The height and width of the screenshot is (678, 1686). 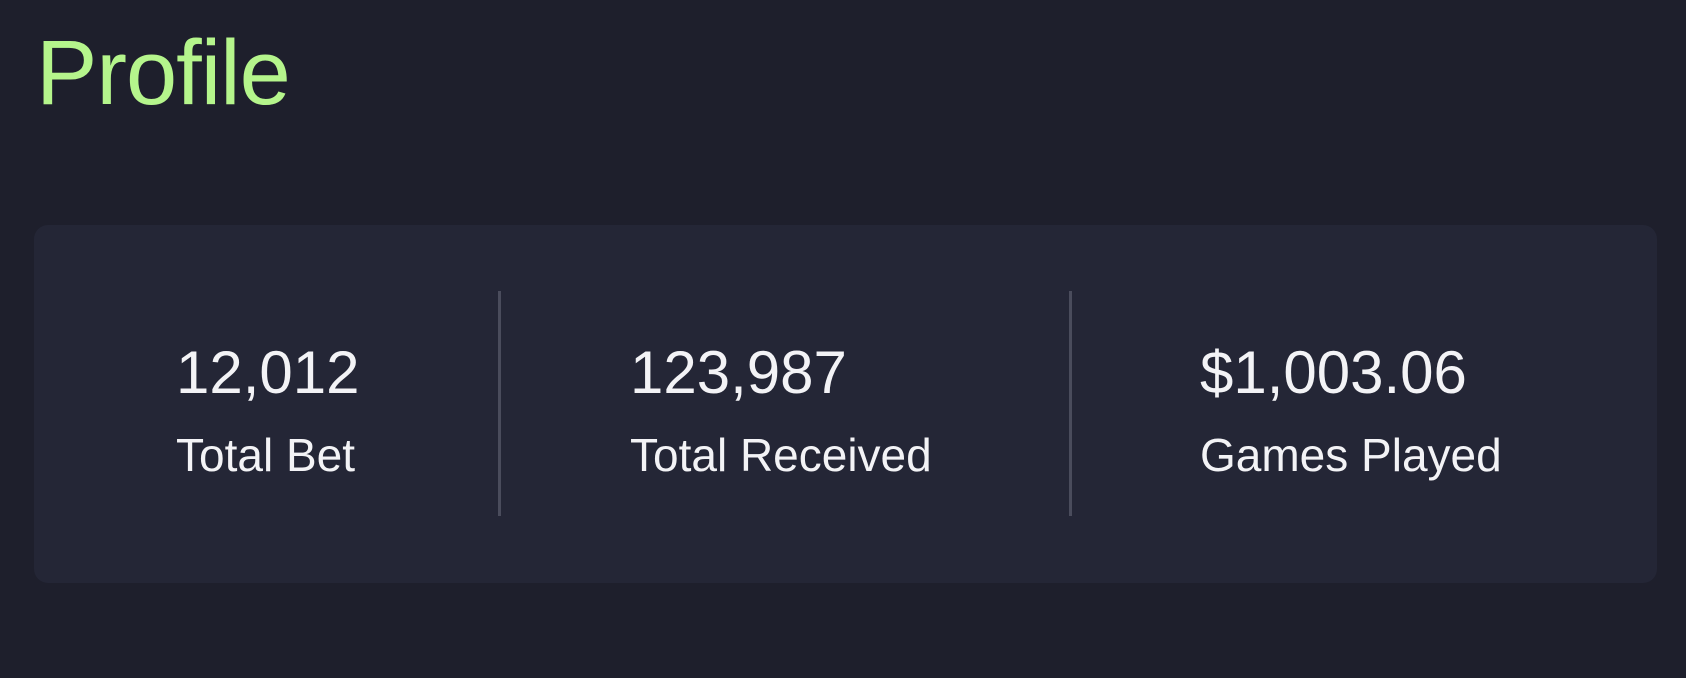 What do you see at coordinates (265, 455) in the screenshot?
I see `stat-label: Total Bet` at bounding box center [265, 455].